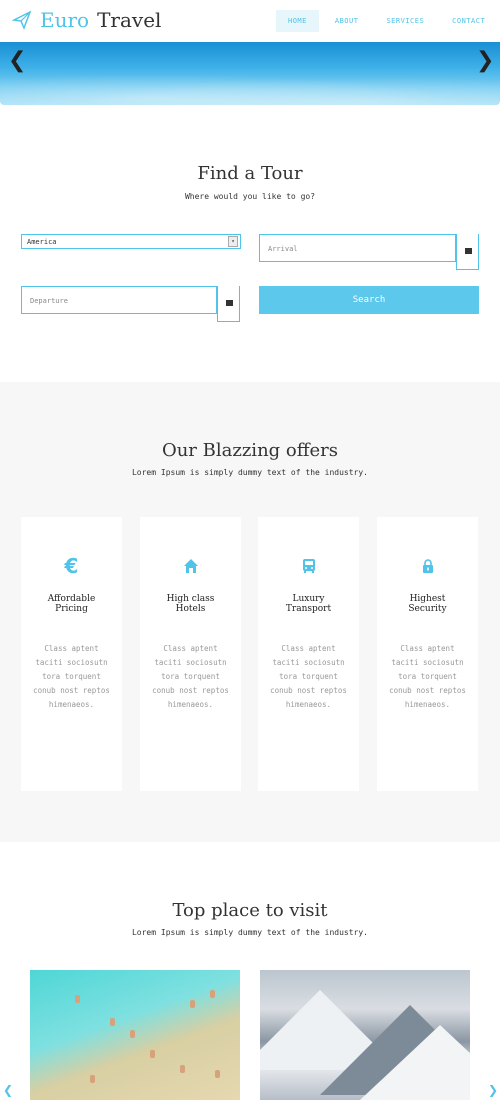 The image size is (500, 1100). Describe the element at coordinates (119, 300) in the screenshot. I see `departure-field: Departure` at that location.